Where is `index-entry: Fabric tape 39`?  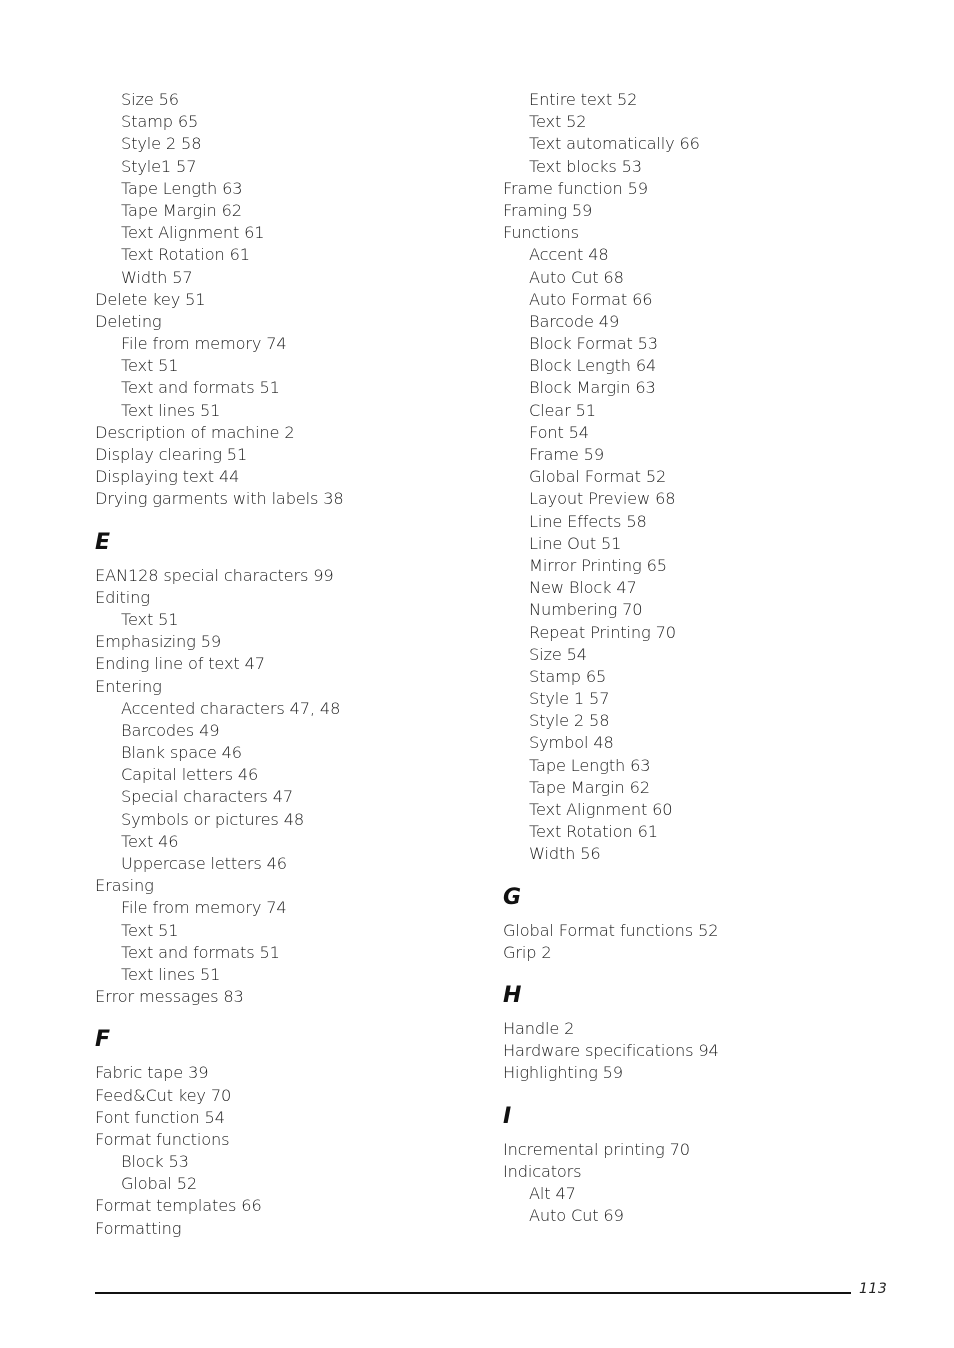 index-entry: Fabric tape 39 is located at coordinates (152, 1073).